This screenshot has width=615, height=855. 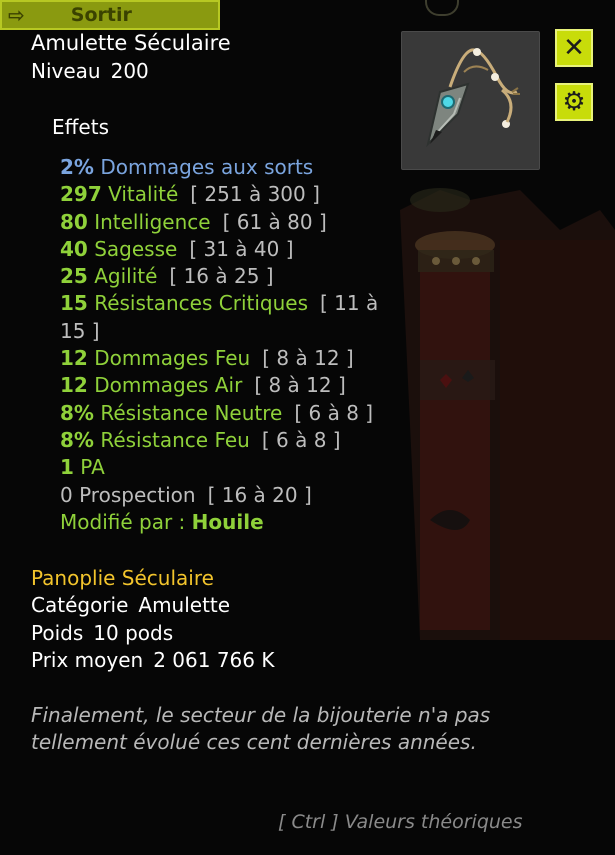 I want to click on theoretical-values-hint: [ Ctrl ] Valeurs théoriques, so click(x=400, y=822).